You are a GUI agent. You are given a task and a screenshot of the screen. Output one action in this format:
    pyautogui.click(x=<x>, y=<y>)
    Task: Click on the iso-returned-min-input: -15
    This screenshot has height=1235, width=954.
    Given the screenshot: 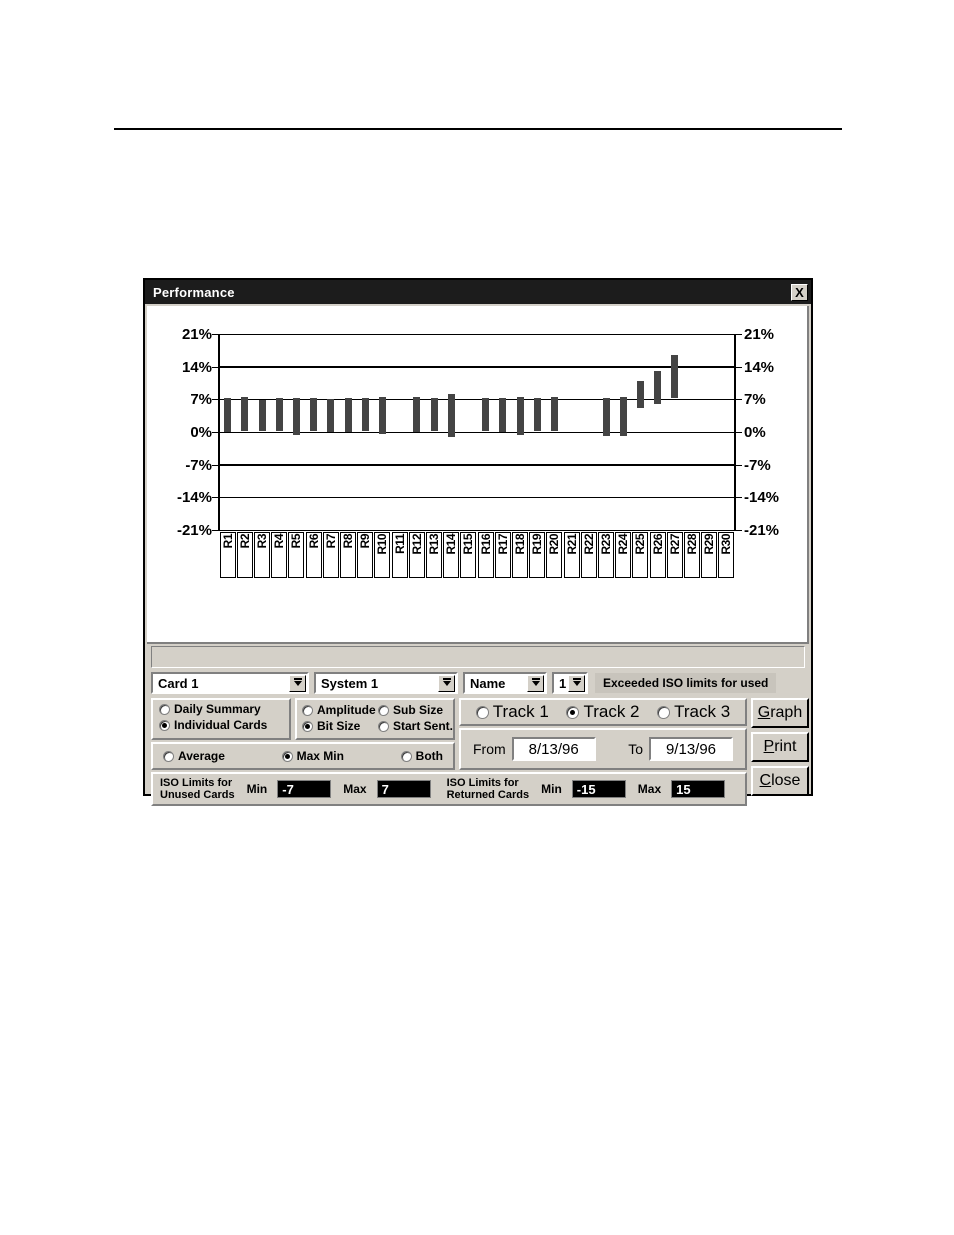 What is the action you would take?
    pyautogui.click(x=598, y=789)
    